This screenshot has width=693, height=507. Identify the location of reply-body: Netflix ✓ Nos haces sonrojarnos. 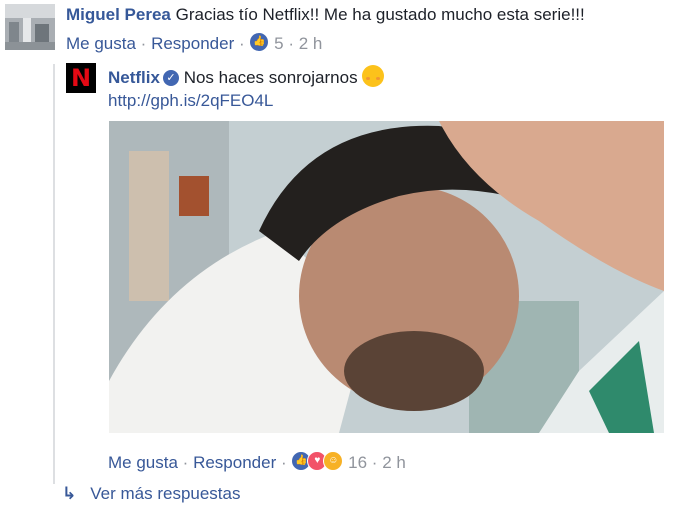
(246, 76).